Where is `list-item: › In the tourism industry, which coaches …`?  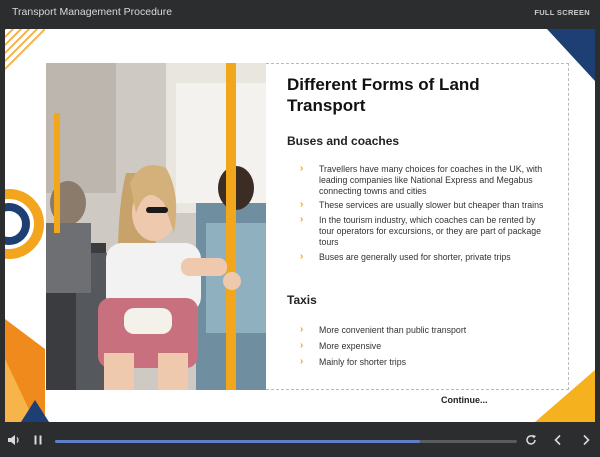 list-item: › In the tourism industry, which coaches … is located at coordinates (420, 230).